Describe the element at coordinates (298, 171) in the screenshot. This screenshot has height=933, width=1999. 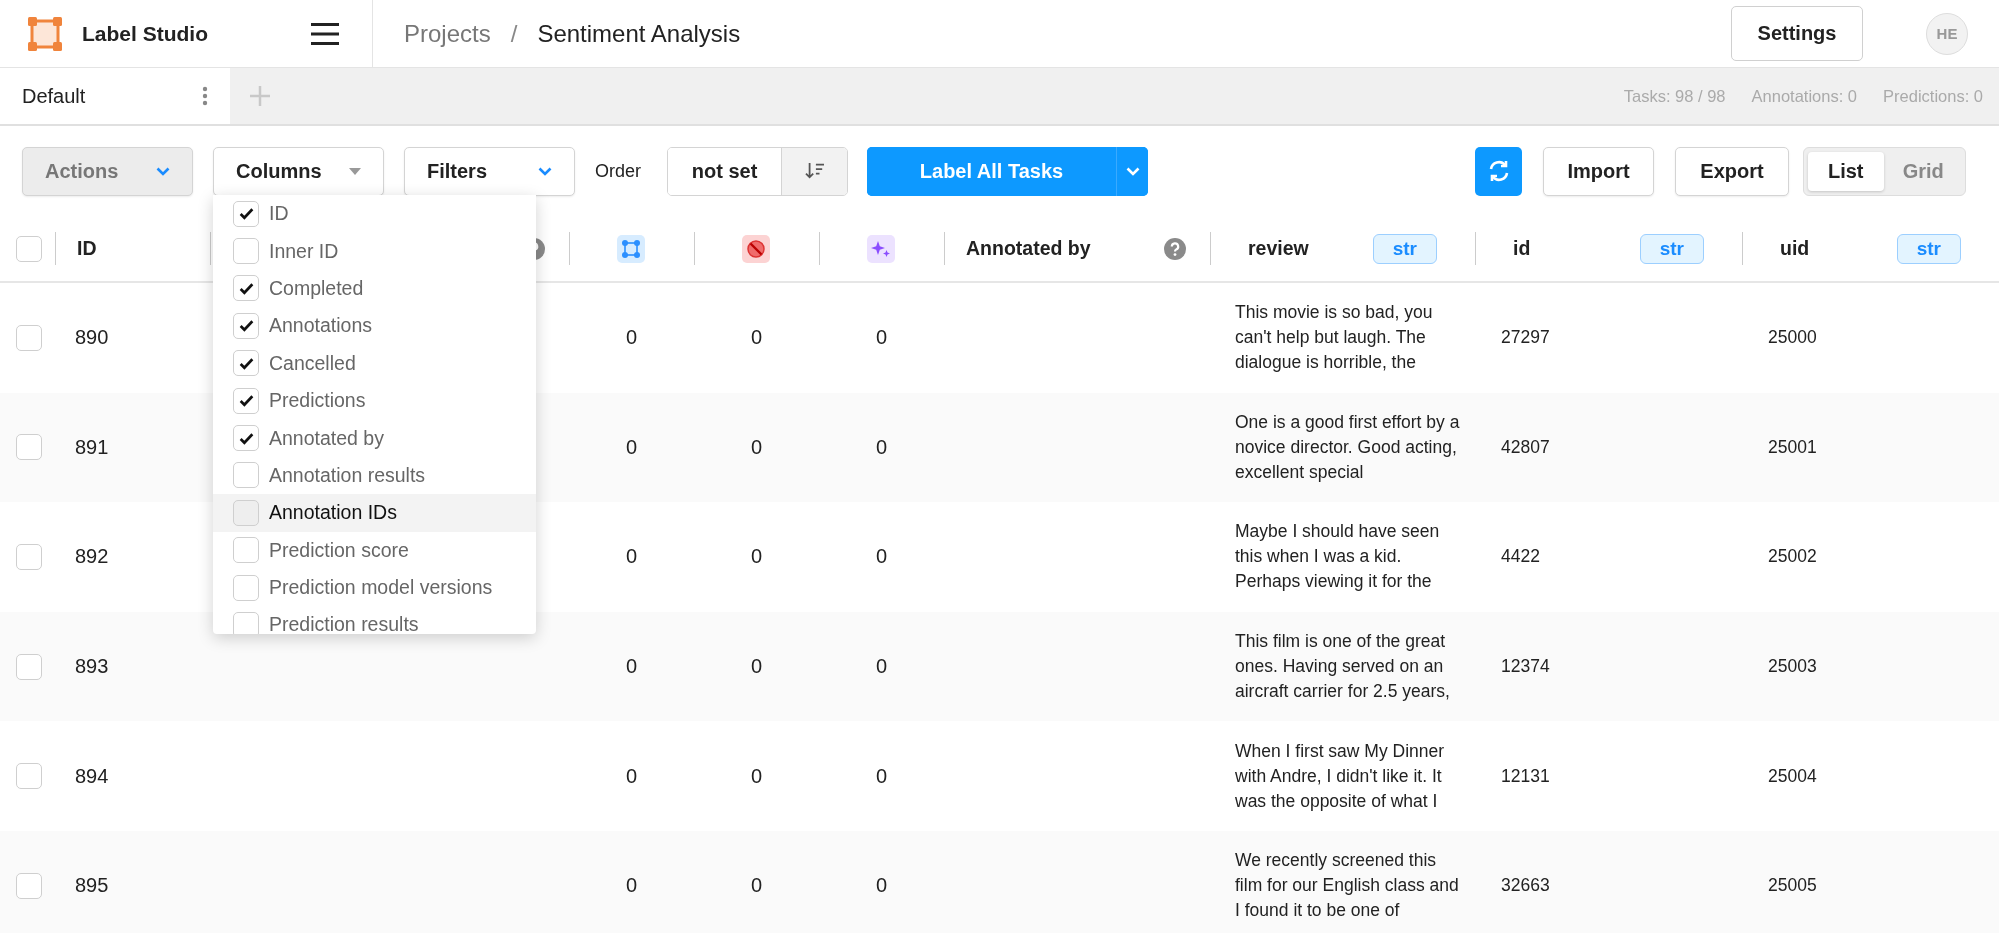
I see `columns-dropdown: Columns` at that location.